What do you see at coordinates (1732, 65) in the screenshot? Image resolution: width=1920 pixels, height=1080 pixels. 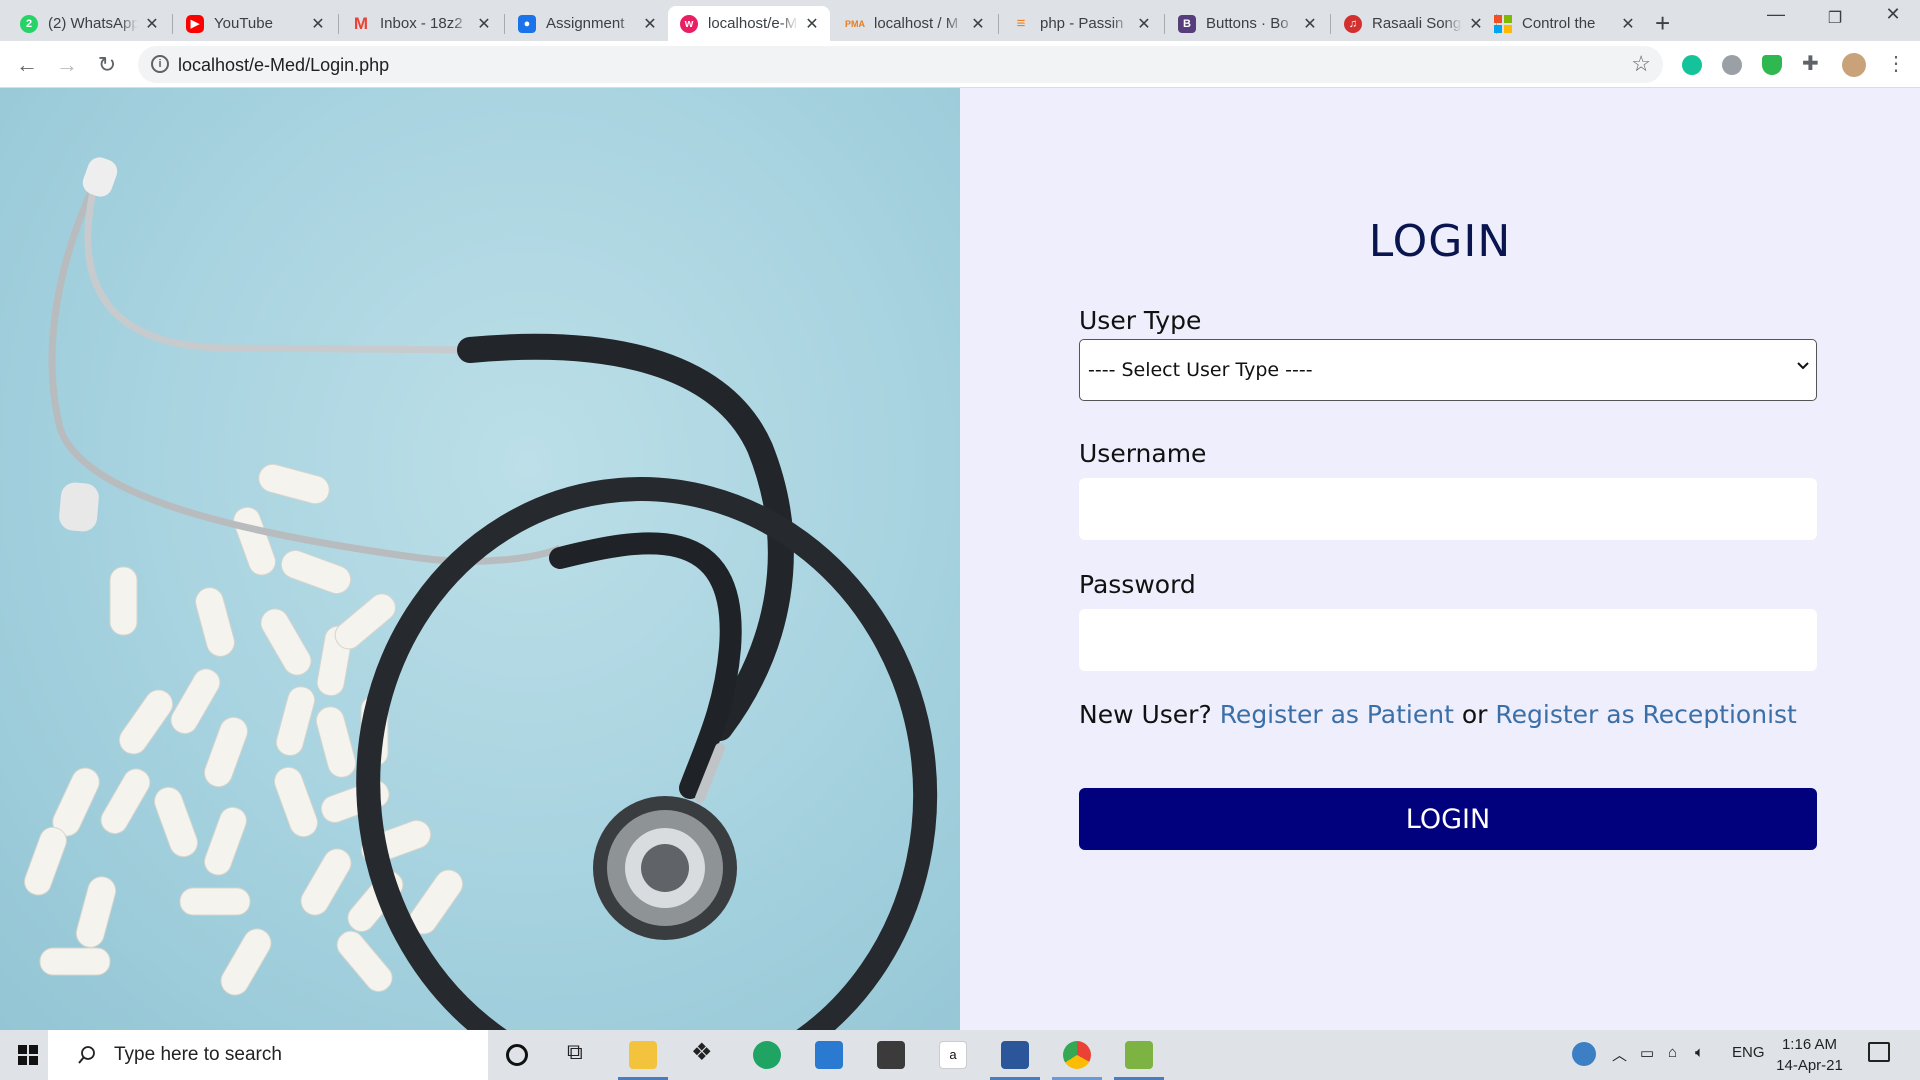 I see `extension-icon` at bounding box center [1732, 65].